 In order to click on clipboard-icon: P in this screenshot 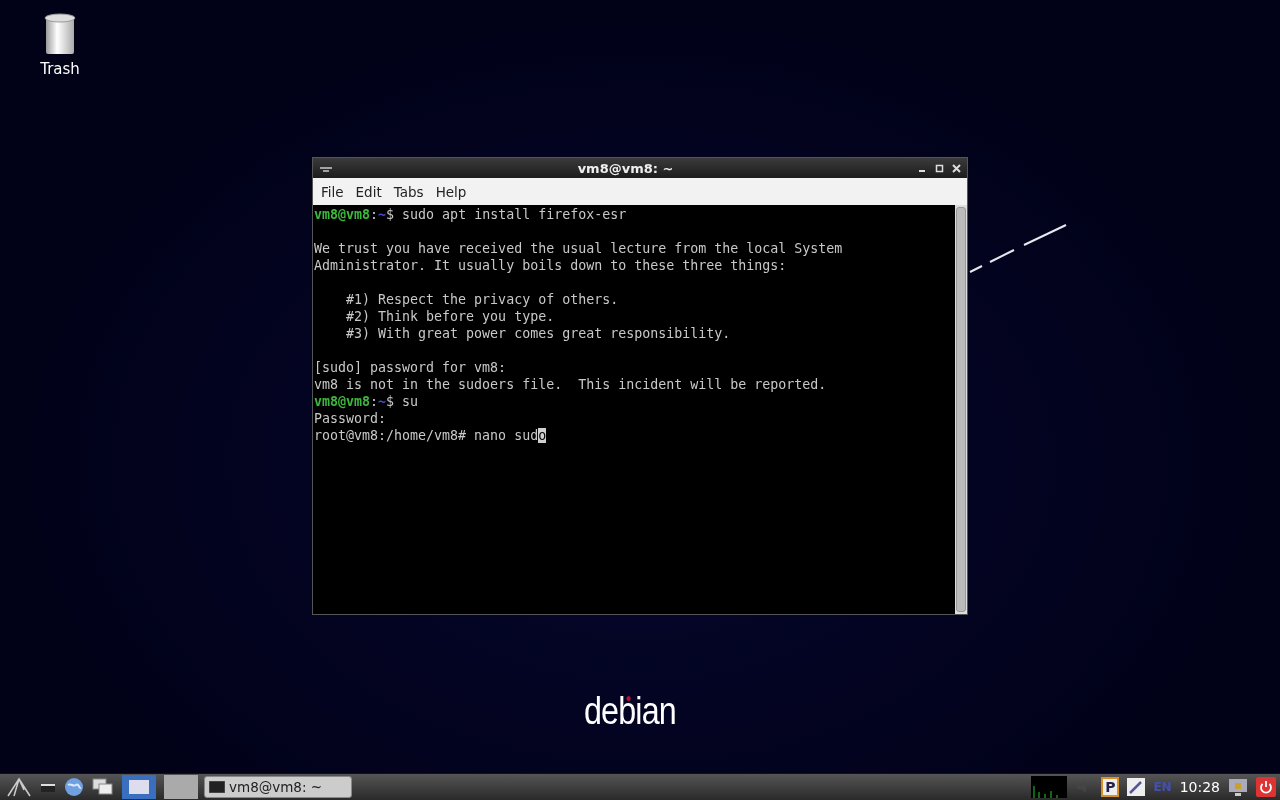, I will do `click(1110, 787)`.